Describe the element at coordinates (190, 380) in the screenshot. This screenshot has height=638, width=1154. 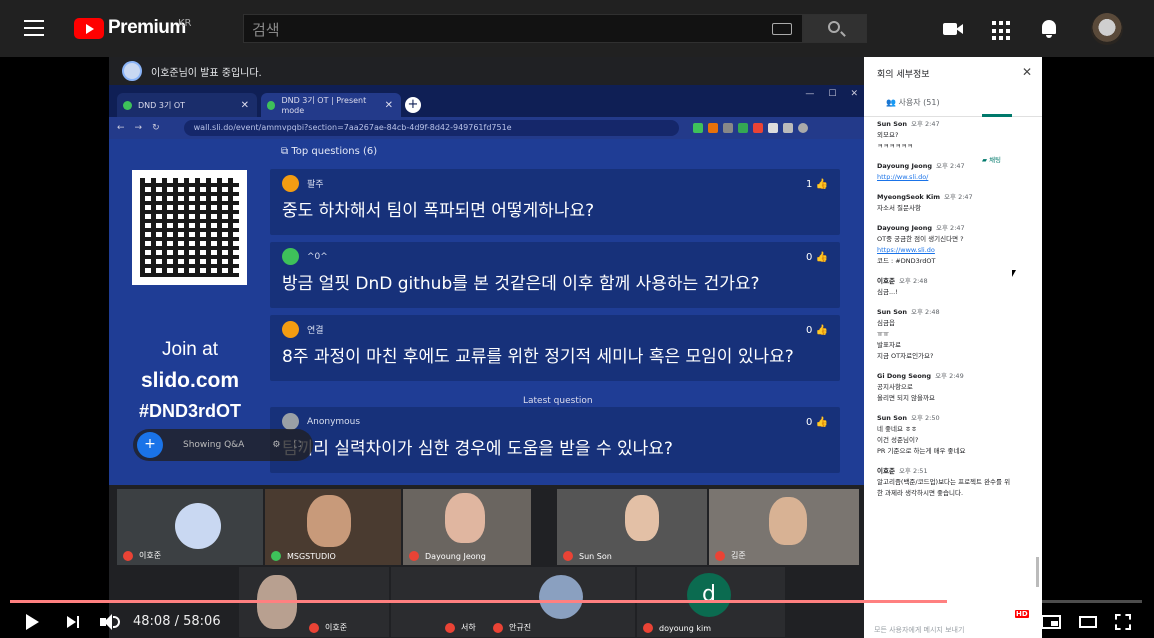
I see `join-url: slido.com` at that location.